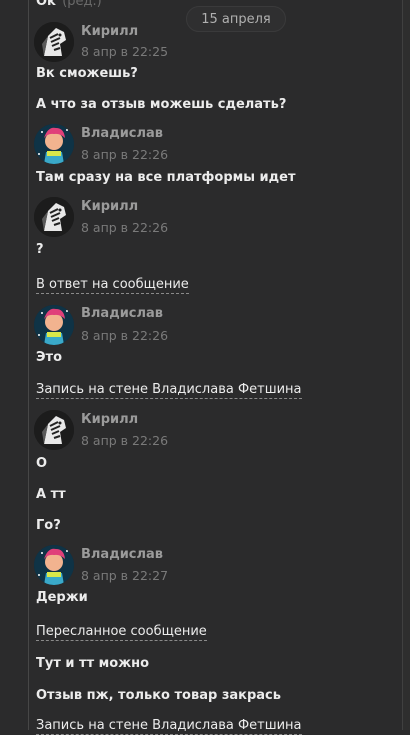  Describe the element at coordinates (161, 104) in the screenshot. I see `message-text: А что за отзыв можешь сделать?` at that location.